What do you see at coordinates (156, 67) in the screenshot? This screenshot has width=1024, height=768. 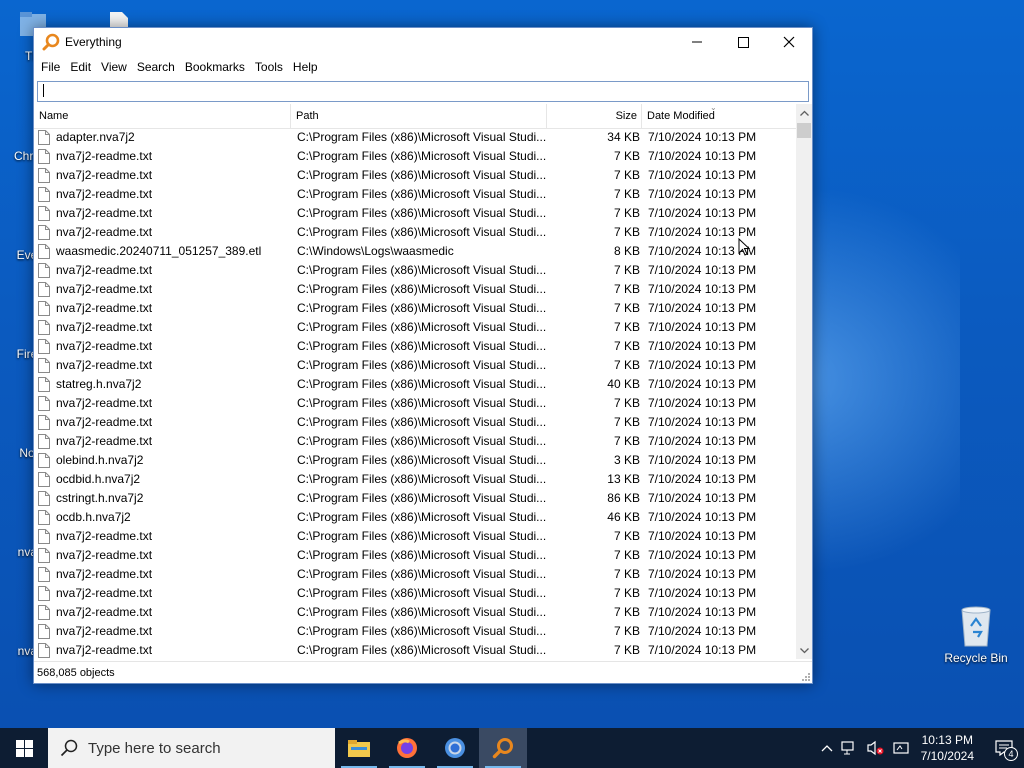 I see `menu-search: Search` at bounding box center [156, 67].